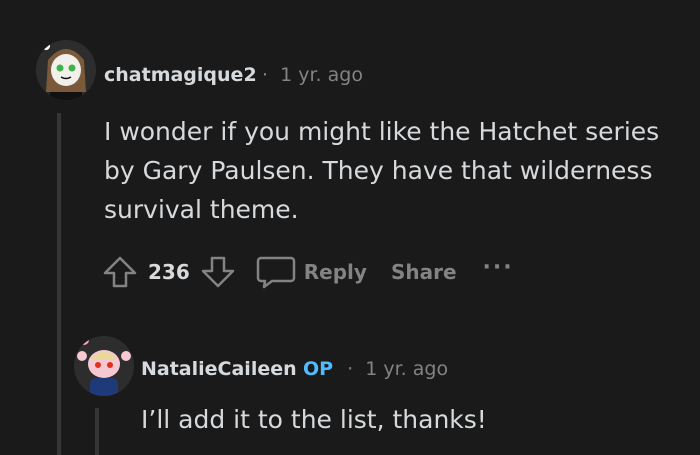  What do you see at coordinates (169, 272) in the screenshot?
I see `vote-count: 236` at bounding box center [169, 272].